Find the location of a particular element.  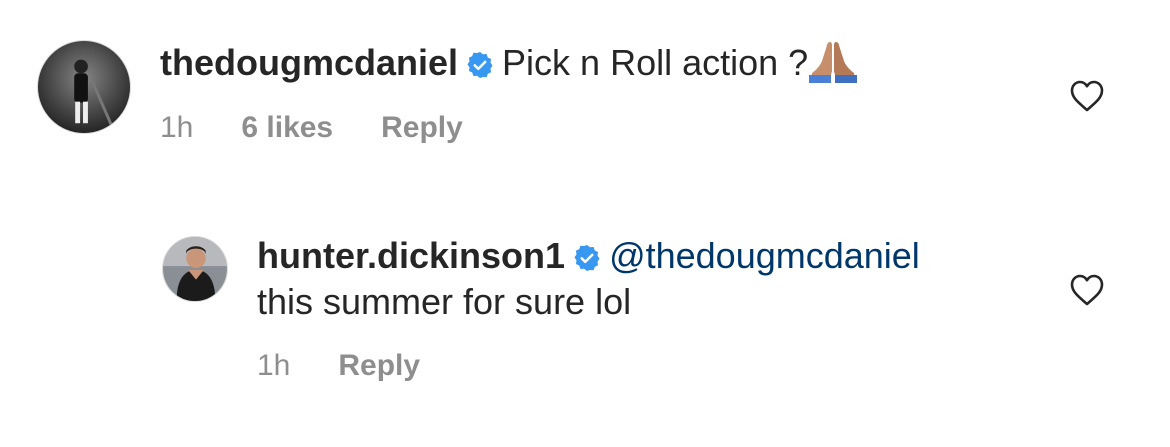

comment-meta: 1h 6 likes Reply is located at coordinates (335, 128).